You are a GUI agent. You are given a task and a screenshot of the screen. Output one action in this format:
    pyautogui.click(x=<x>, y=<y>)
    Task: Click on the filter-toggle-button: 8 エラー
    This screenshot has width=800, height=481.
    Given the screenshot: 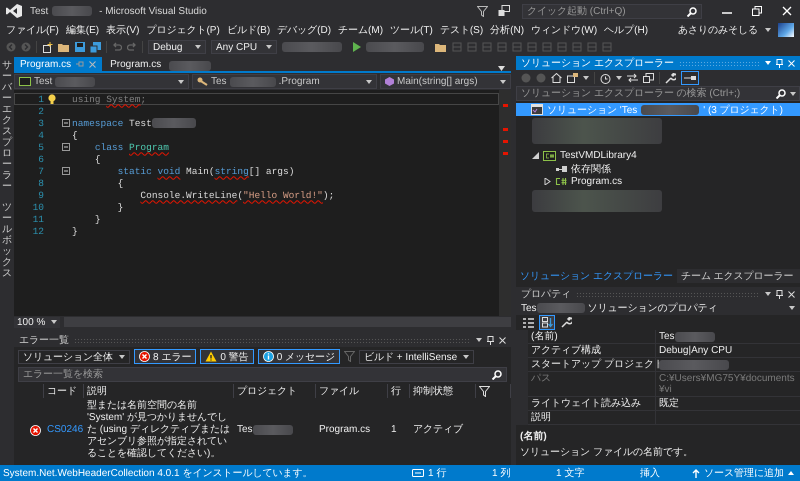 What is the action you would take?
    pyautogui.click(x=165, y=356)
    